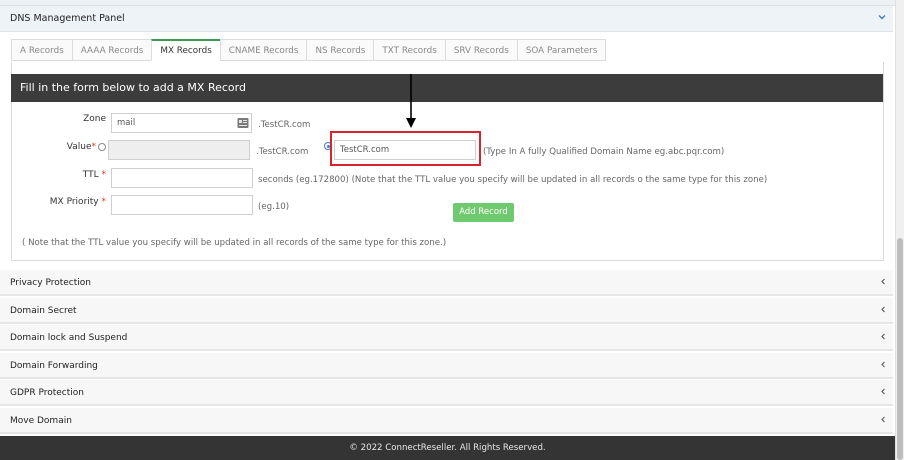 This screenshot has width=904, height=460. I want to click on ttl-label: TTL *, so click(83, 175).